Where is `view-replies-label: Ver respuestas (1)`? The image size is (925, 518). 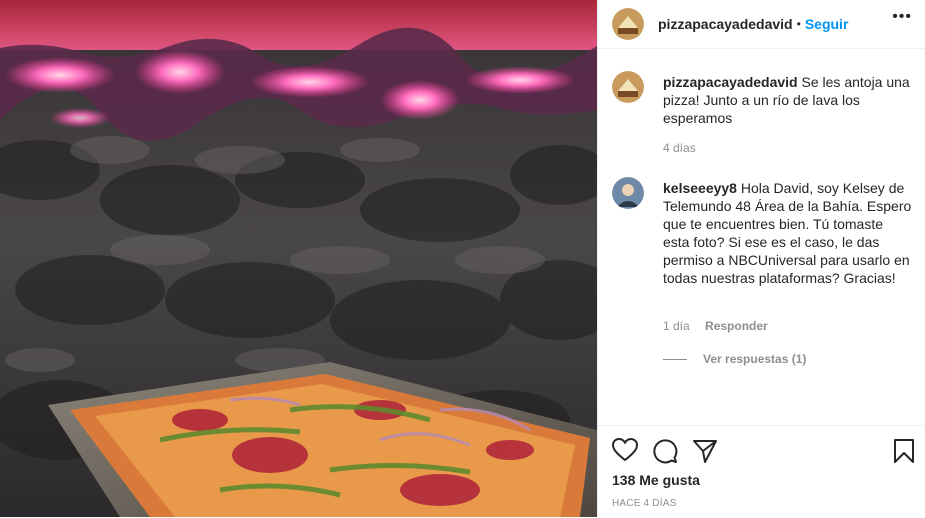 view-replies-label: Ver respuestas (1) is located at coordinates (755, 359).